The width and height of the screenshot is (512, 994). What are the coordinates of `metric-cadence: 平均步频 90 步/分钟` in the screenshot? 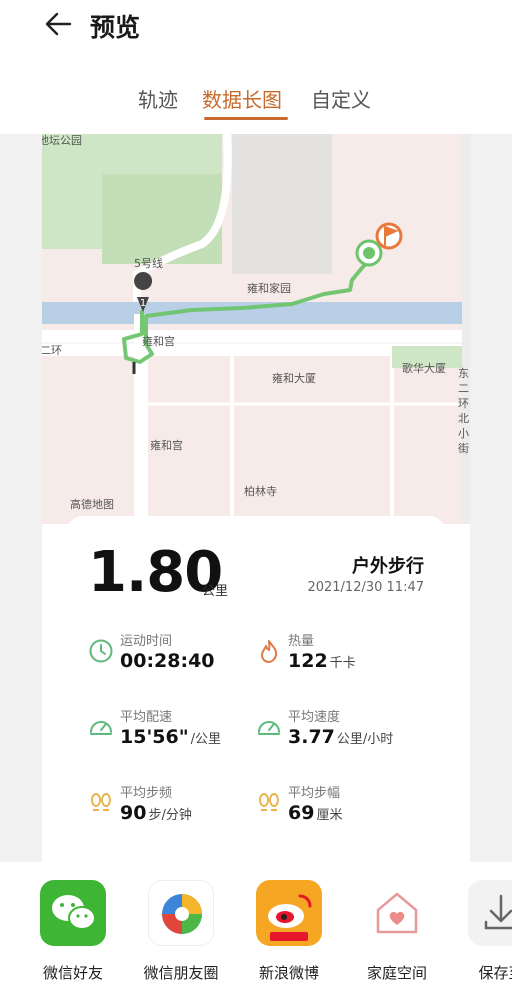 It's located at (173, 807).